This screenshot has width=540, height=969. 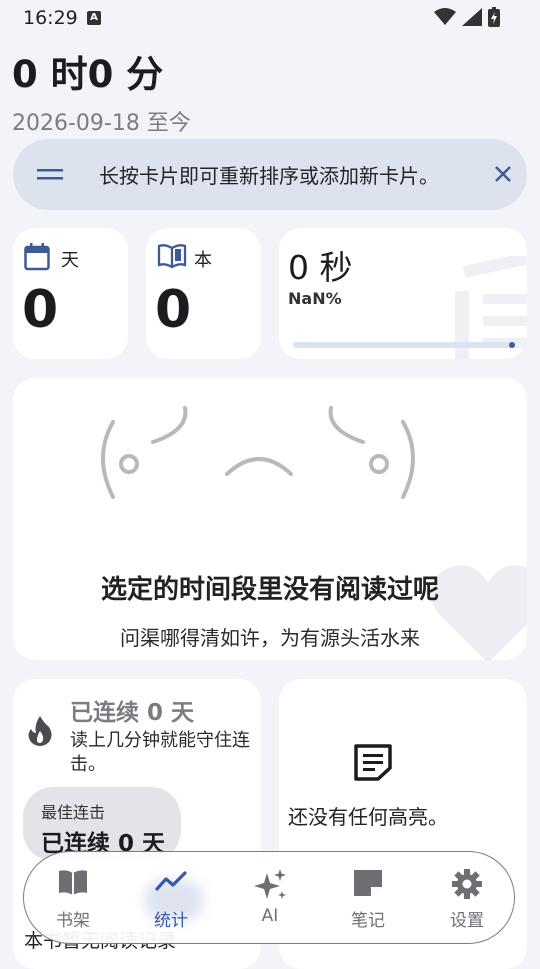 I want to click on gear-icon, so click(x=467, y=884).